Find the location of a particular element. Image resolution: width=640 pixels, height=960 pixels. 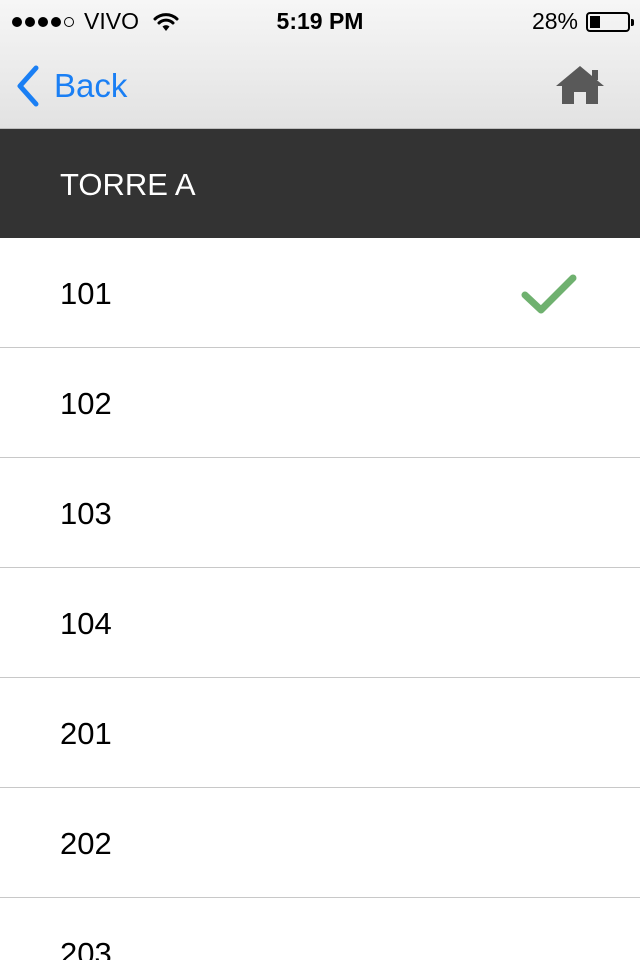

home-button is located at coordinates (580, 85).